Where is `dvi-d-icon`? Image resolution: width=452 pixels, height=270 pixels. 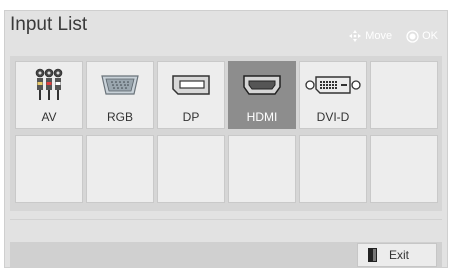 dvi-d-icon is located at coordinates (333, 85).